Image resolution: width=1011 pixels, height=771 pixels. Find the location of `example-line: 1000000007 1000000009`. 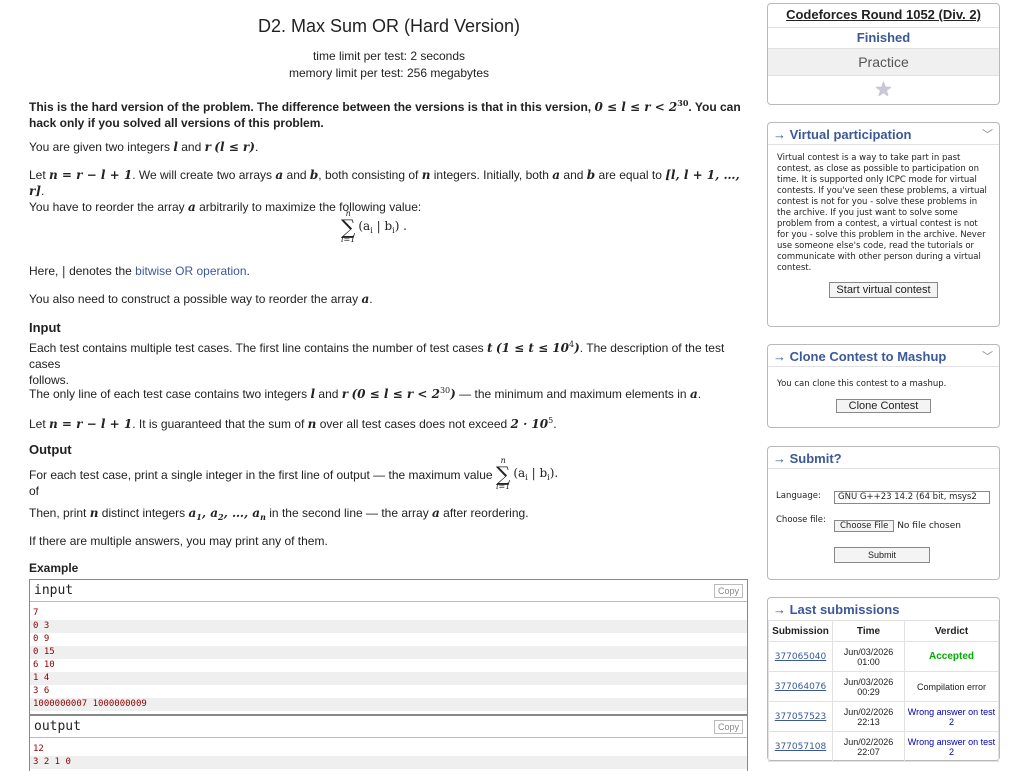

example-line: 1000000007 1000000009 is located at coordinates (388, 704).